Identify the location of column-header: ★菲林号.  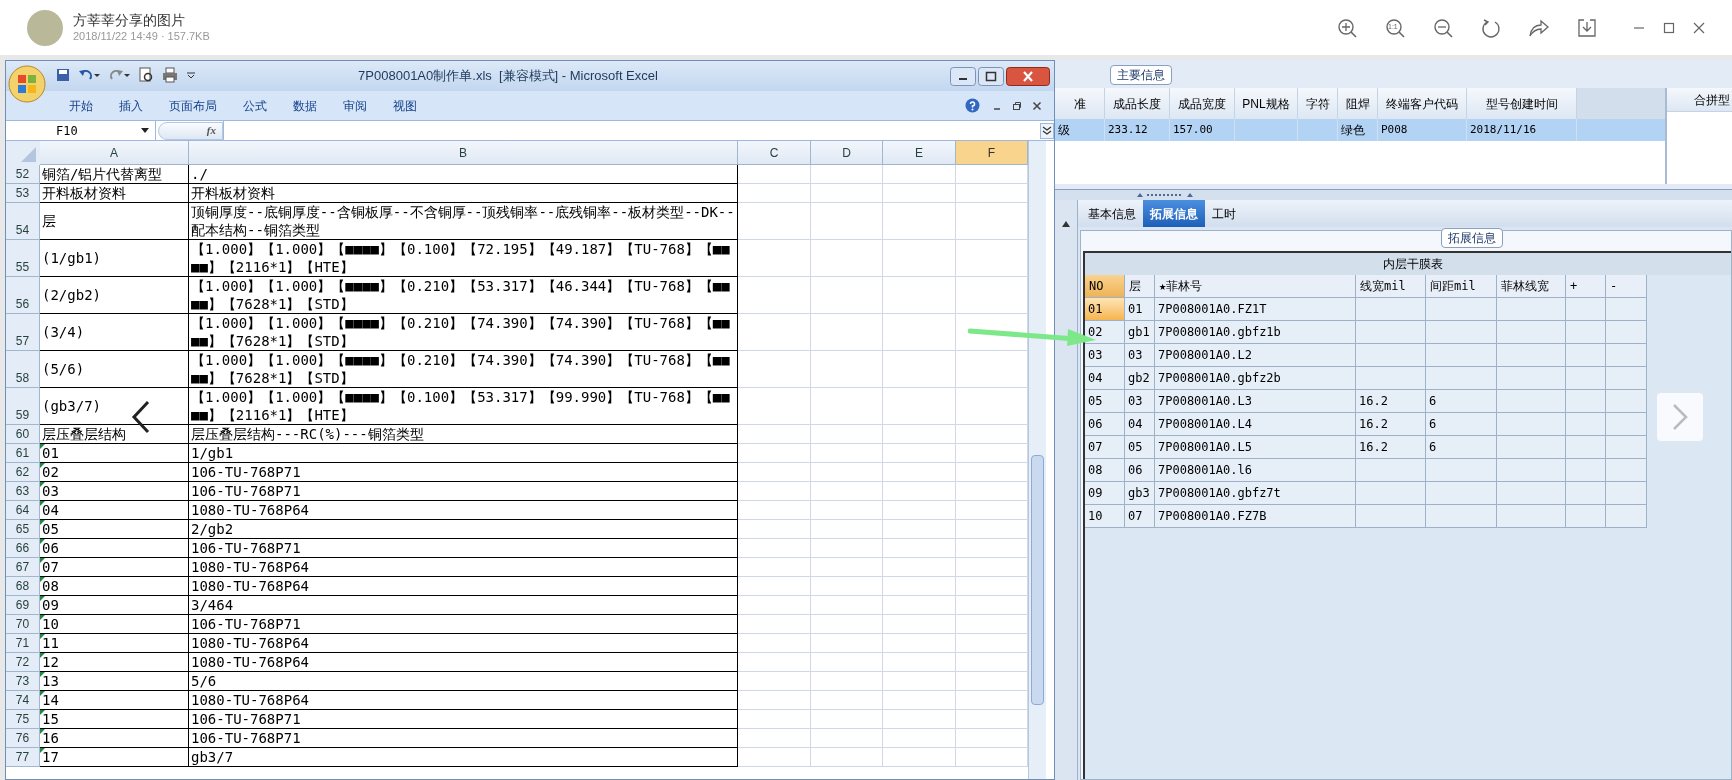
(1255, 286).